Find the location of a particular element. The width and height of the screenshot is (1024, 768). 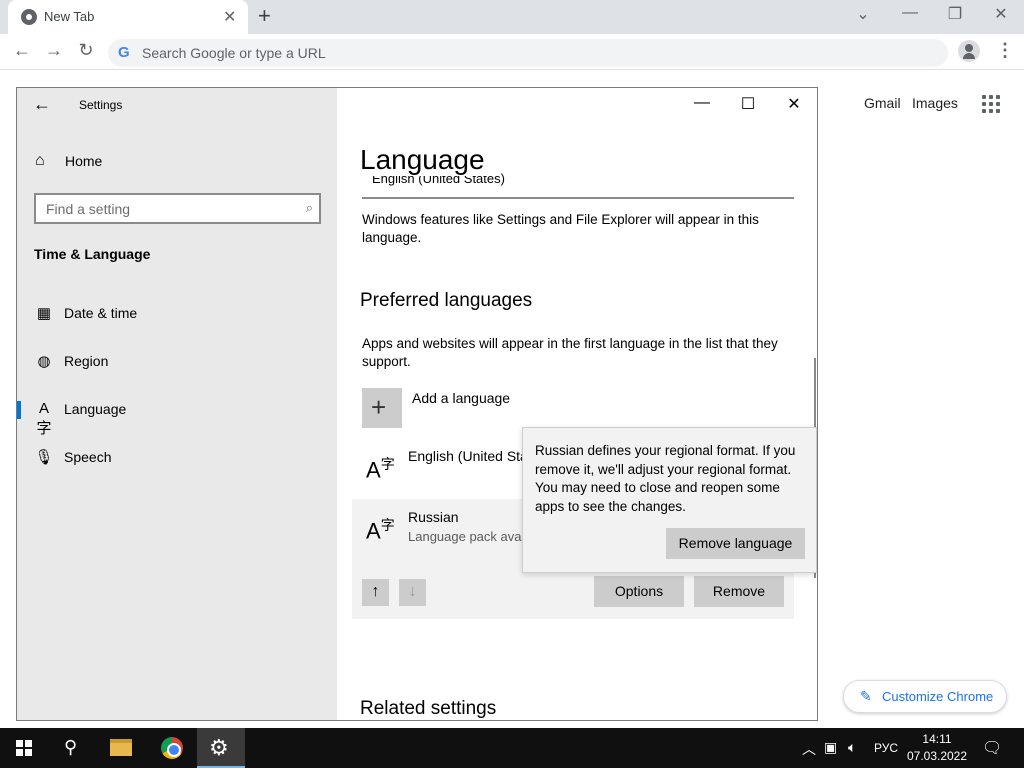

find-setting-placeholder: Find a setting is located at coordinates (88, 209).